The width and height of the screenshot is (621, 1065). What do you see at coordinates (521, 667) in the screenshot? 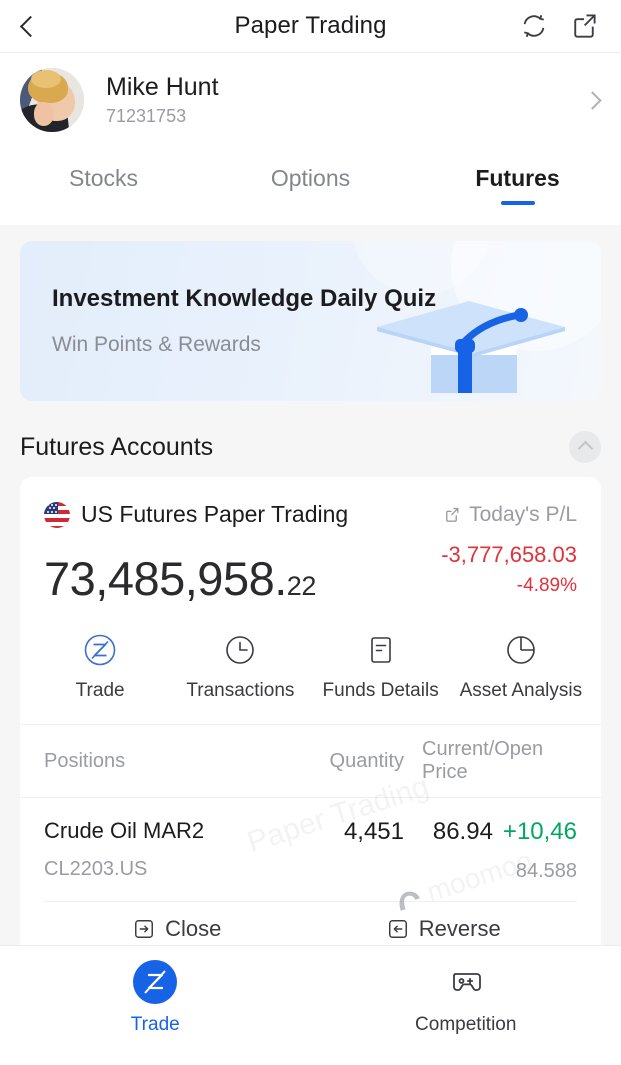
I see `action-asset-analysis: Asset Analysis` at bounding box center [521, 667].